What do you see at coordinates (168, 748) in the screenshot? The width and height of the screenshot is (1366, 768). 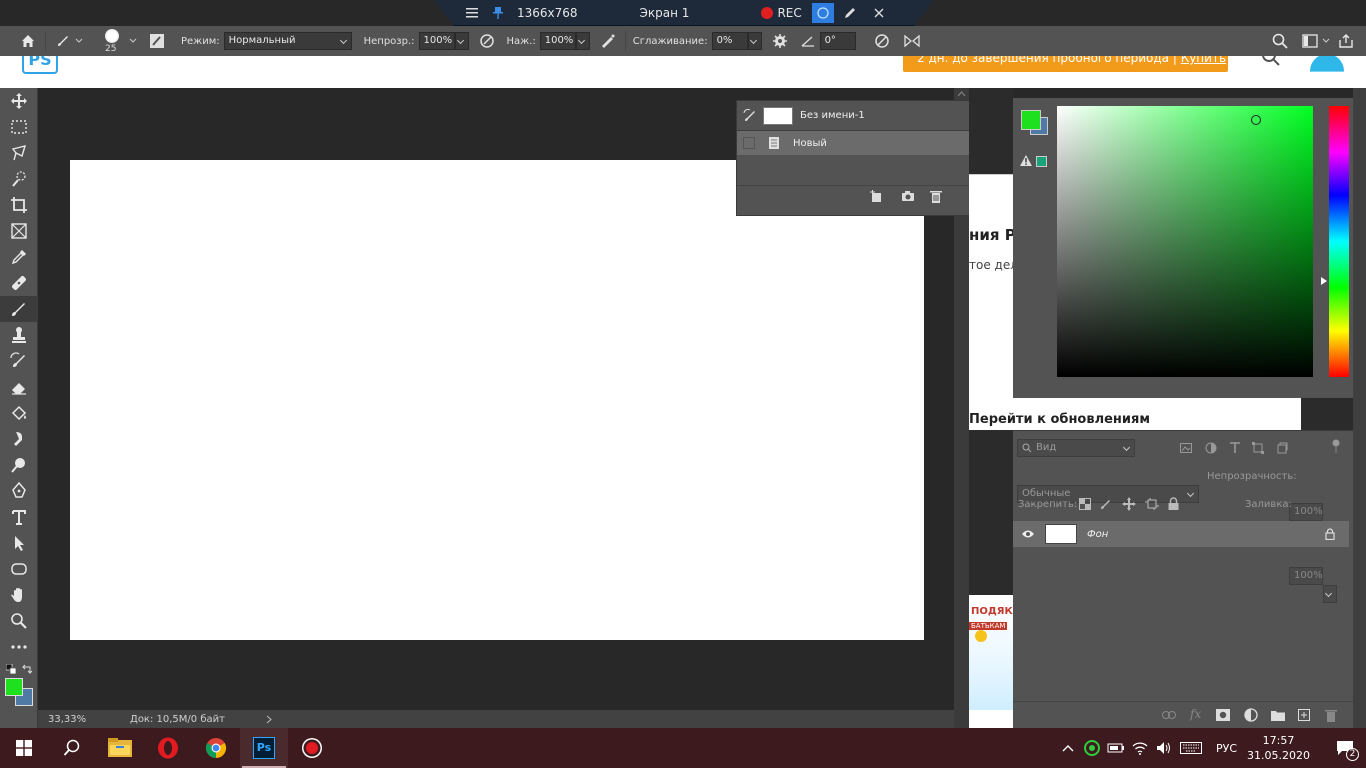 I see `opera-icon` at bounding box center [168, 748].